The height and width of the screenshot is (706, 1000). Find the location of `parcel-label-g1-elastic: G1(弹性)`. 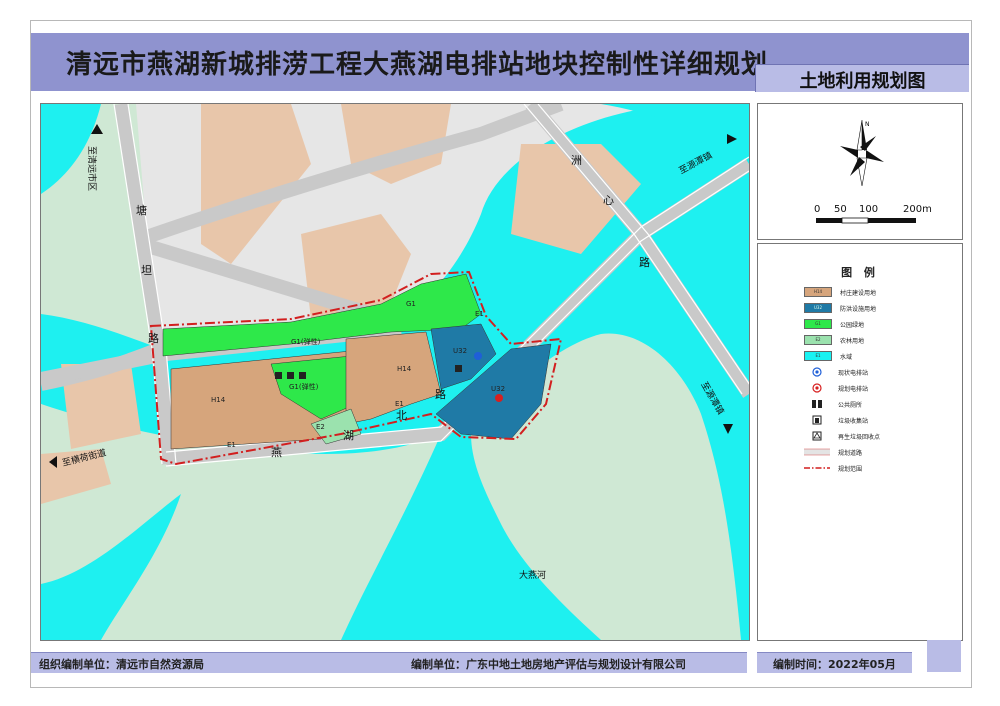

parcel-label-g1-elastic: G1(弹性) is located at coordinates (306, 341).